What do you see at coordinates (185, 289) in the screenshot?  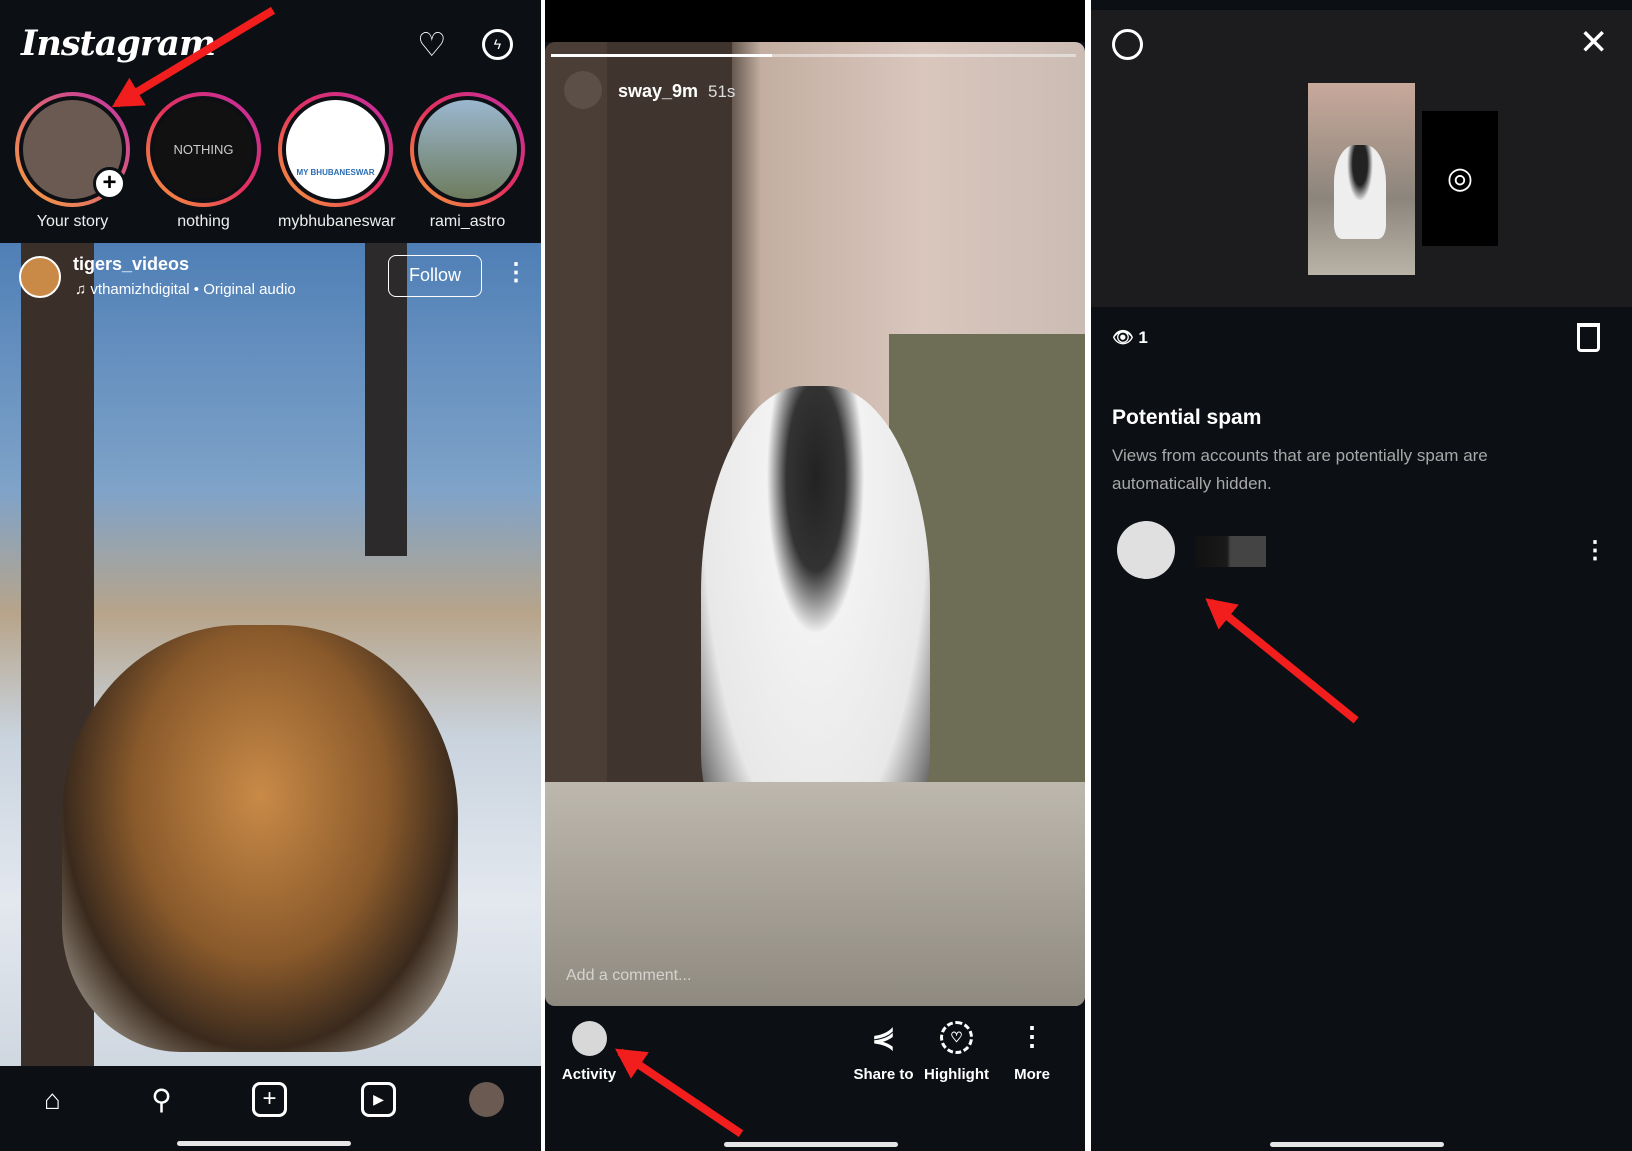 I see `post-audio: ♫ vthamizhdigital • Original audio` at bounding box center [185, 289].